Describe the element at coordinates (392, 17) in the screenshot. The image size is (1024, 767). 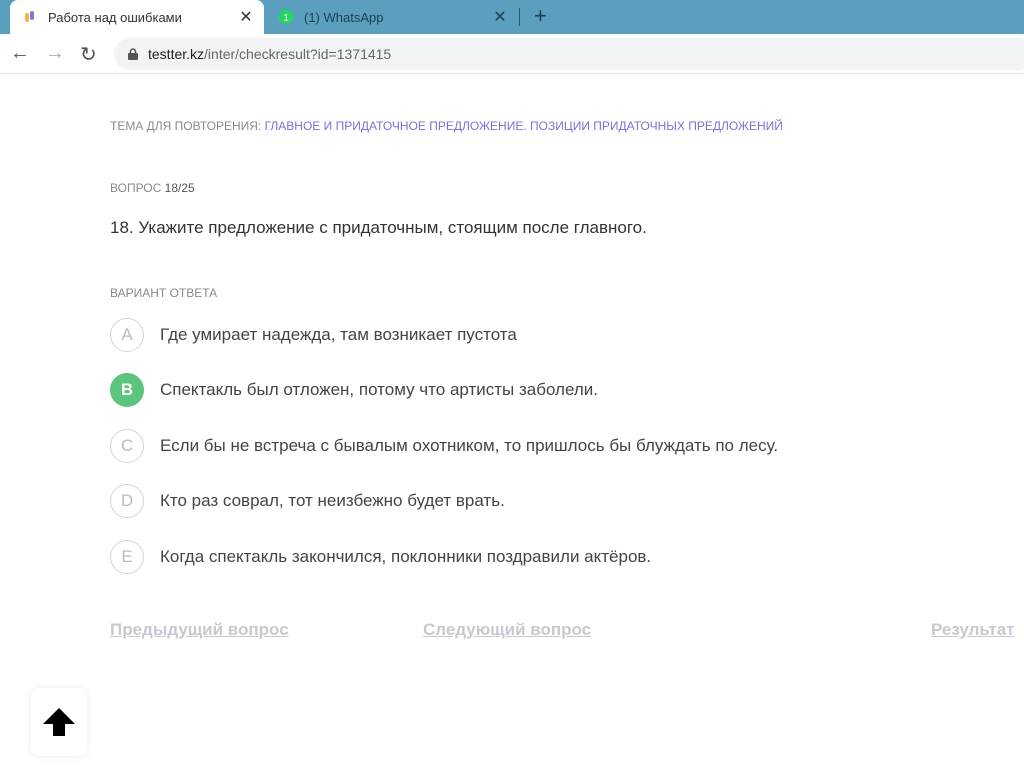
I see `tab-whatsapp: 1 (1) WhatsApp ✕` at that location.